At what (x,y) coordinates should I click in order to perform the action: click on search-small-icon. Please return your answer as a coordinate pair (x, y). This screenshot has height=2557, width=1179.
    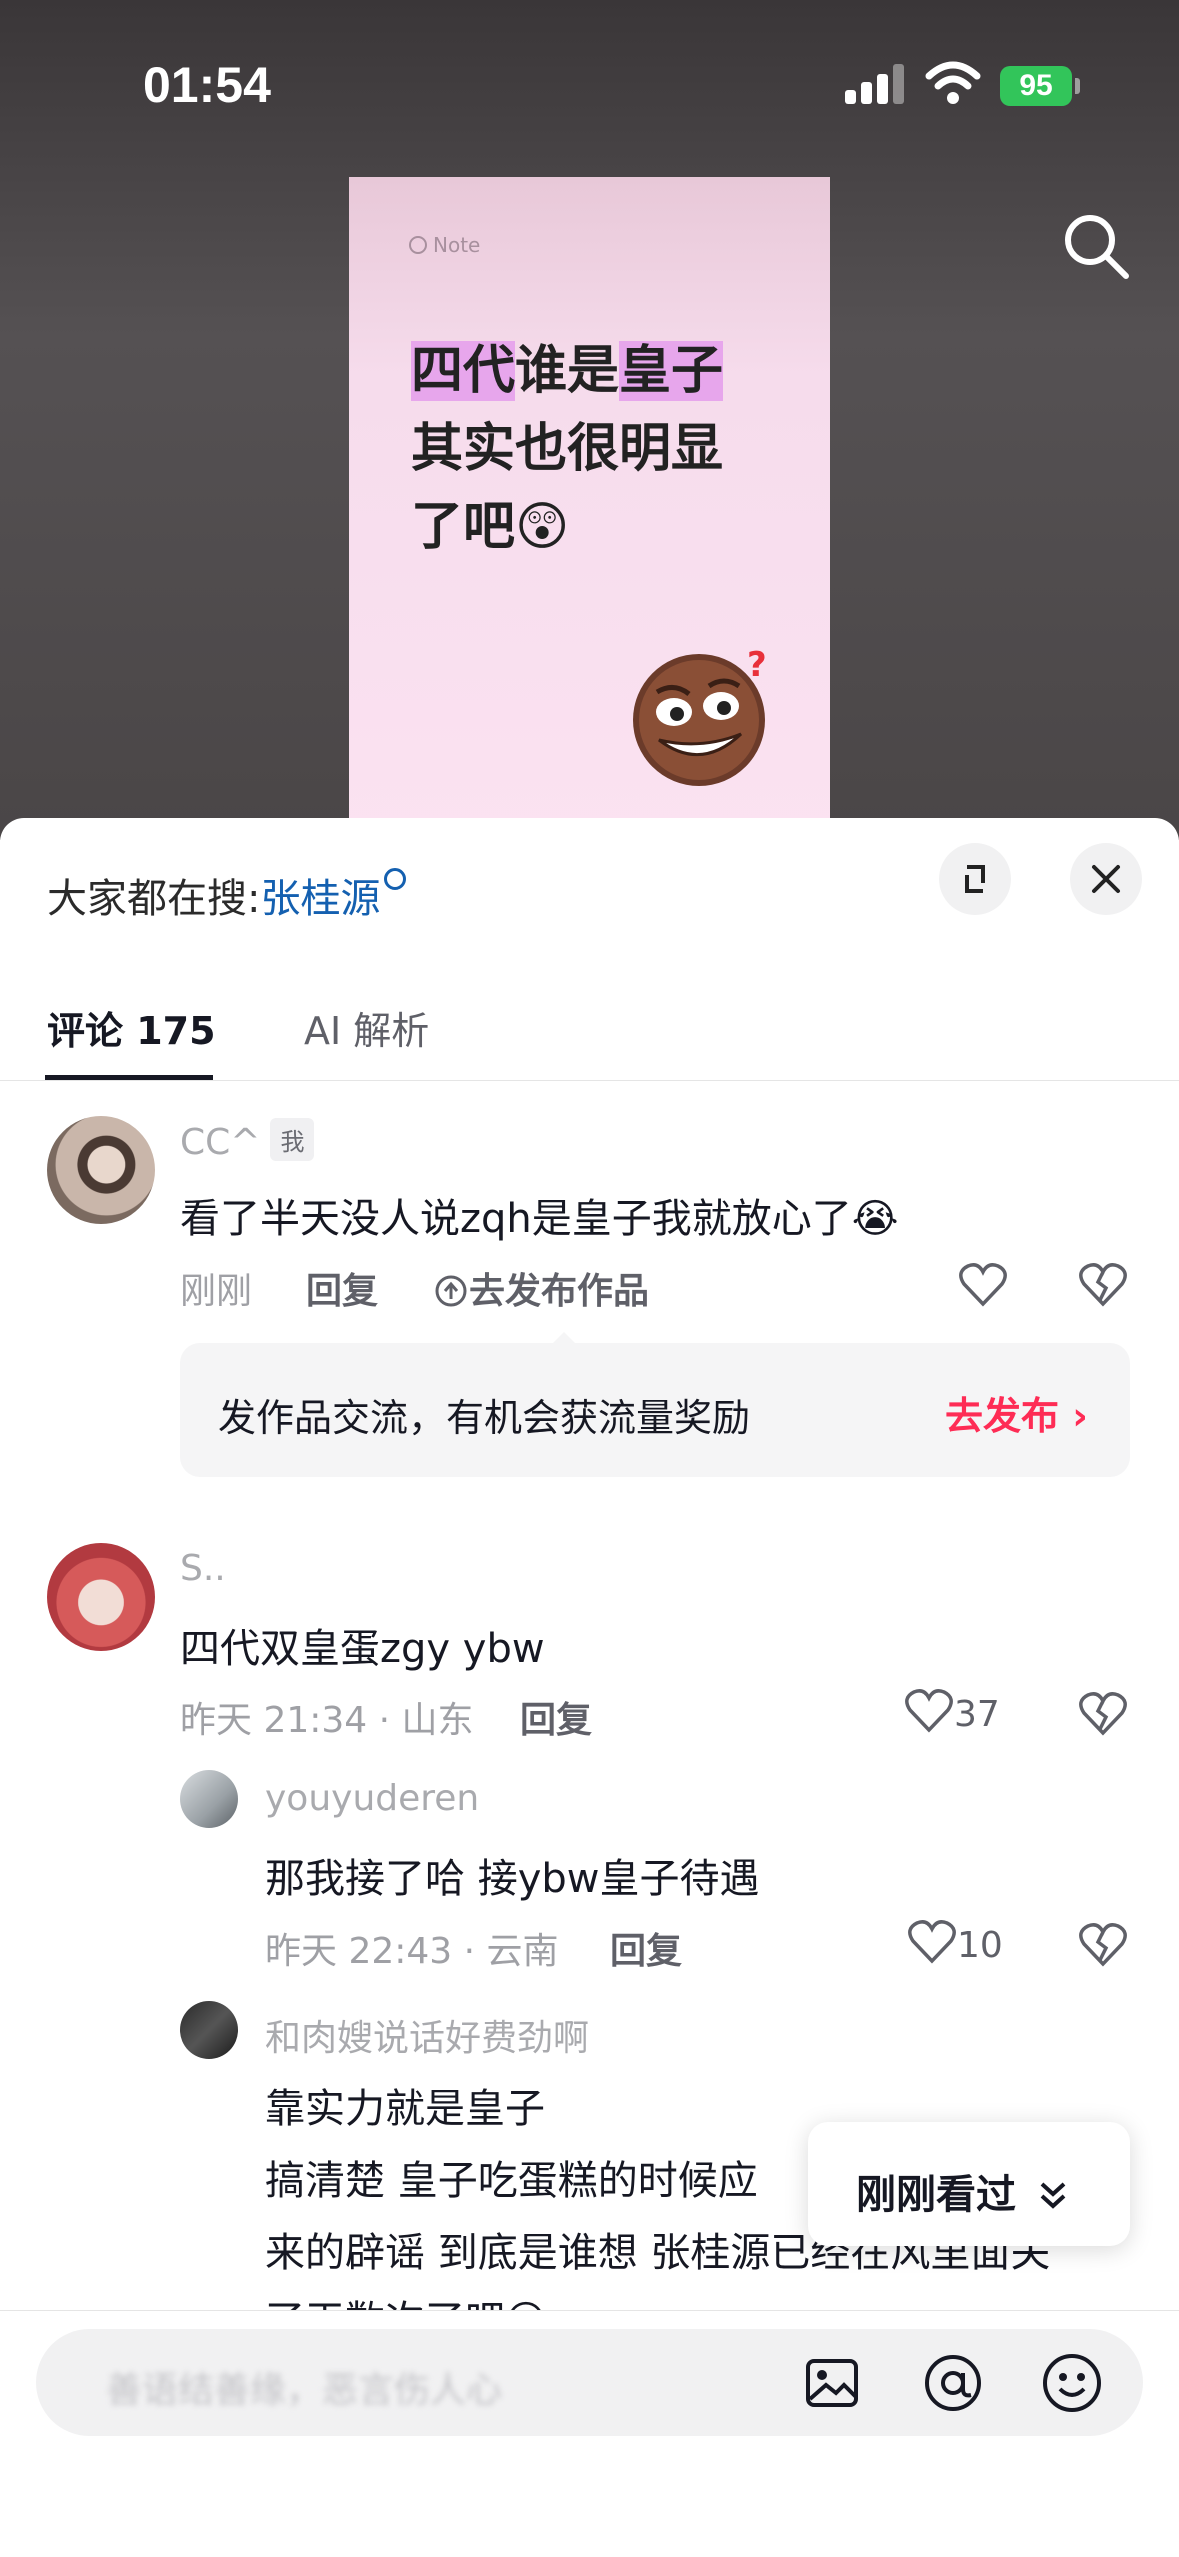
    Looking at the image, I should click on (395, 879).